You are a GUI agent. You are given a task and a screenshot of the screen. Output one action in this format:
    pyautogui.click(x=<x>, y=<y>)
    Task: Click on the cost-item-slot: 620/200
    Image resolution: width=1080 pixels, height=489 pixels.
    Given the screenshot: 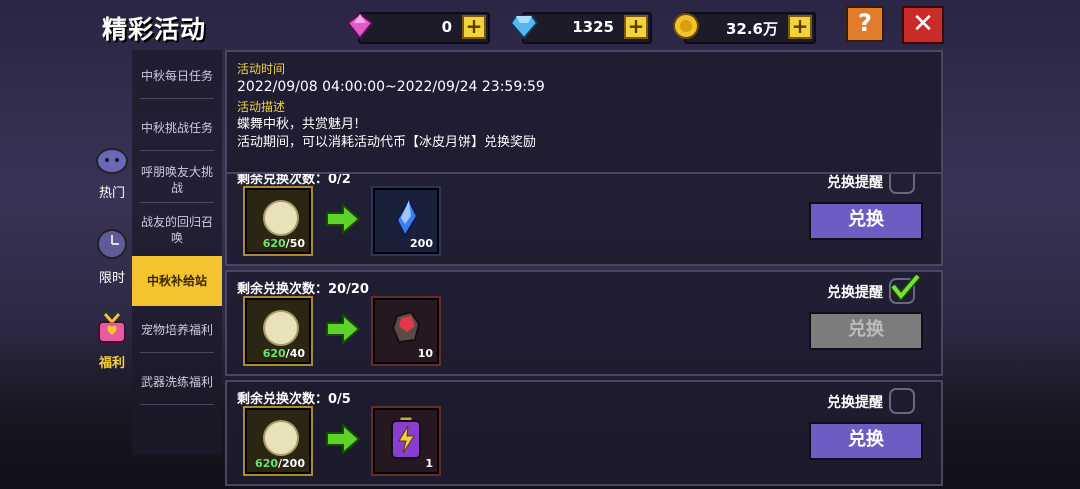 What is the action you would take?
    pyautogui.click(x=278, y=441)
    